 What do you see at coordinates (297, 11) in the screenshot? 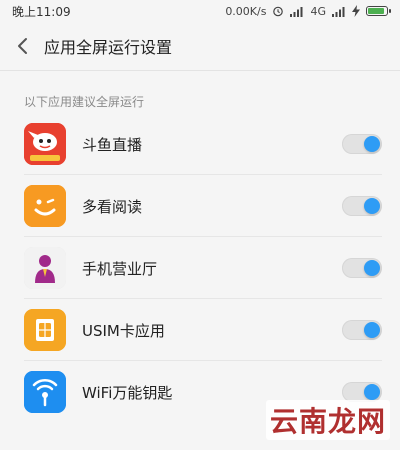
I see `signal-icon` at bounding box center [297, 11].